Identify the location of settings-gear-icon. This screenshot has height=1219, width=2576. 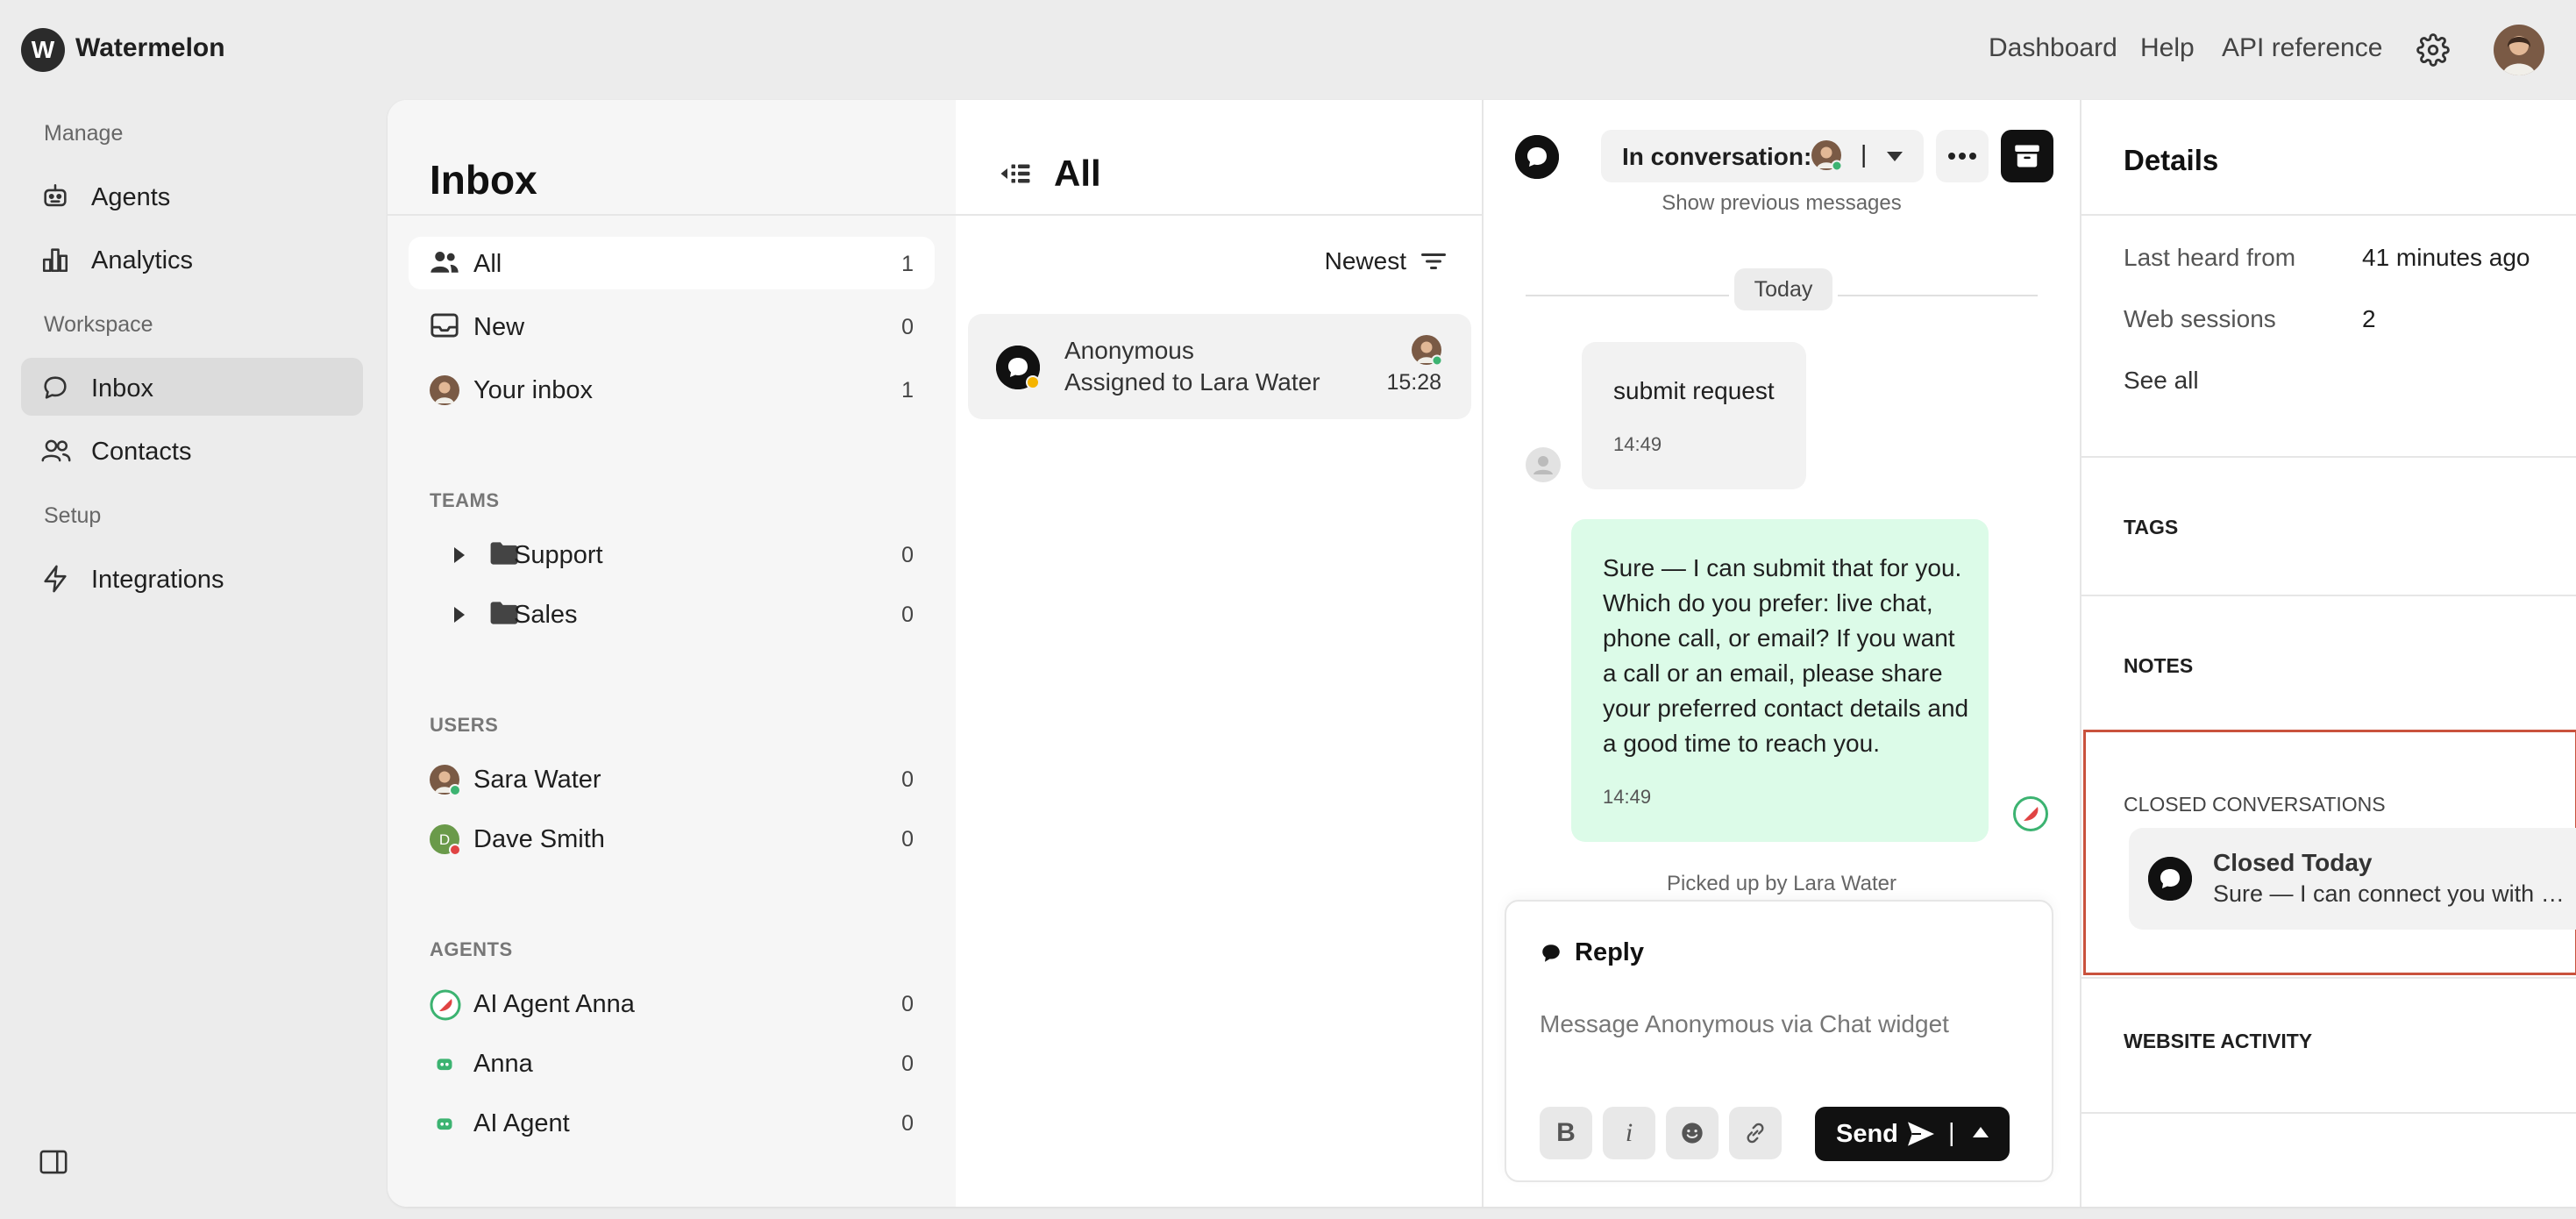
(2433, 50).